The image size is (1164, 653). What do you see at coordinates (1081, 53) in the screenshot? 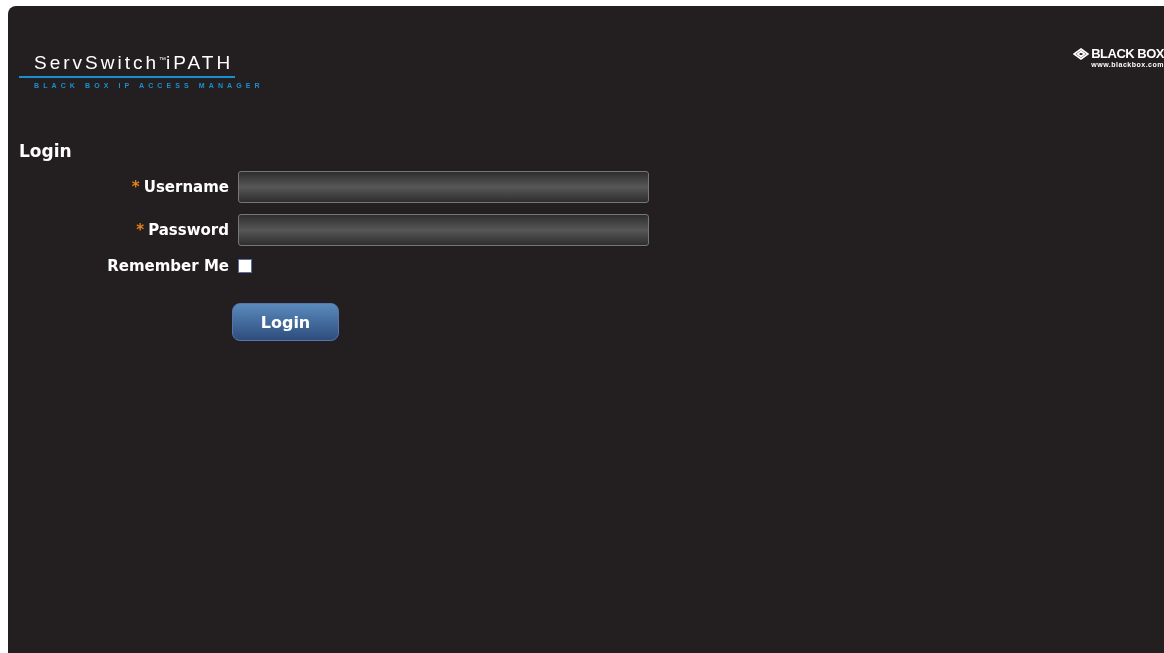
I see `diamond-logo-icon` at bounding box center [1081, 53].